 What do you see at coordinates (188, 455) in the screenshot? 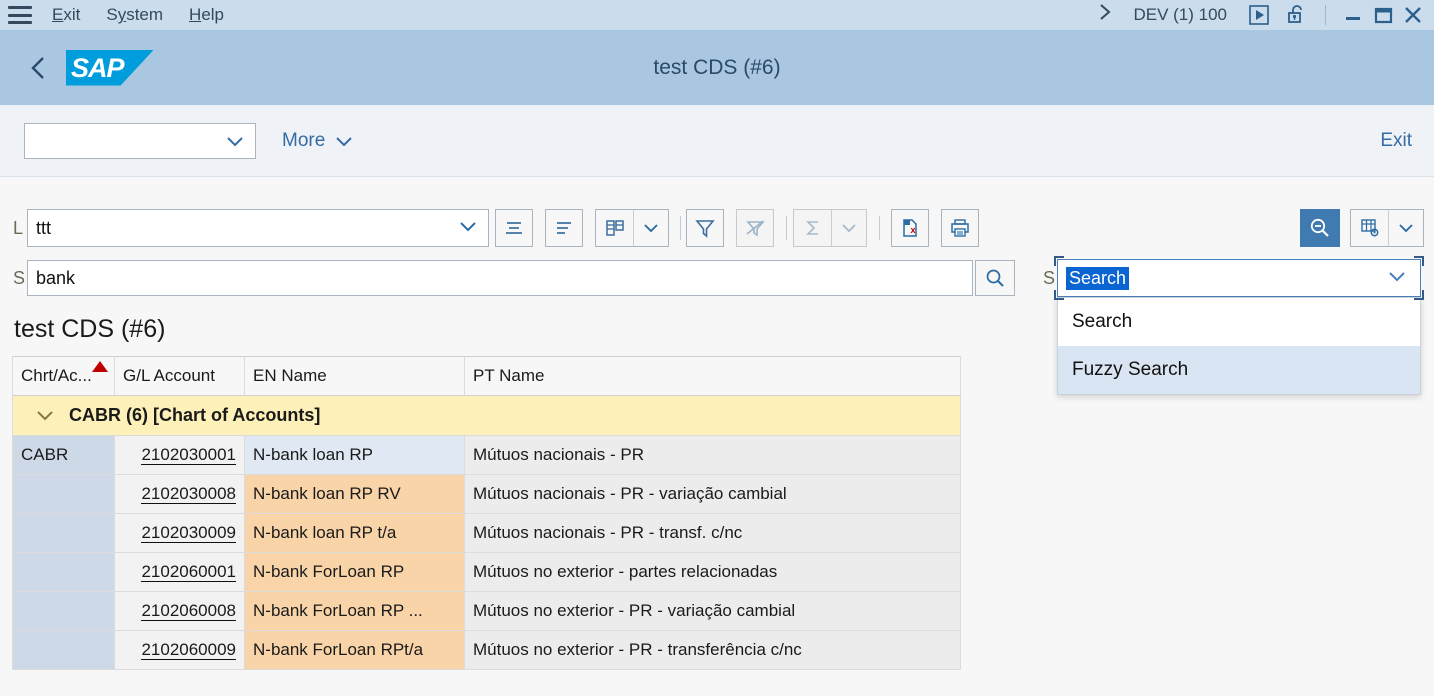
I see `gl-account-link: 2102030001` at bounding box center [188, 455].